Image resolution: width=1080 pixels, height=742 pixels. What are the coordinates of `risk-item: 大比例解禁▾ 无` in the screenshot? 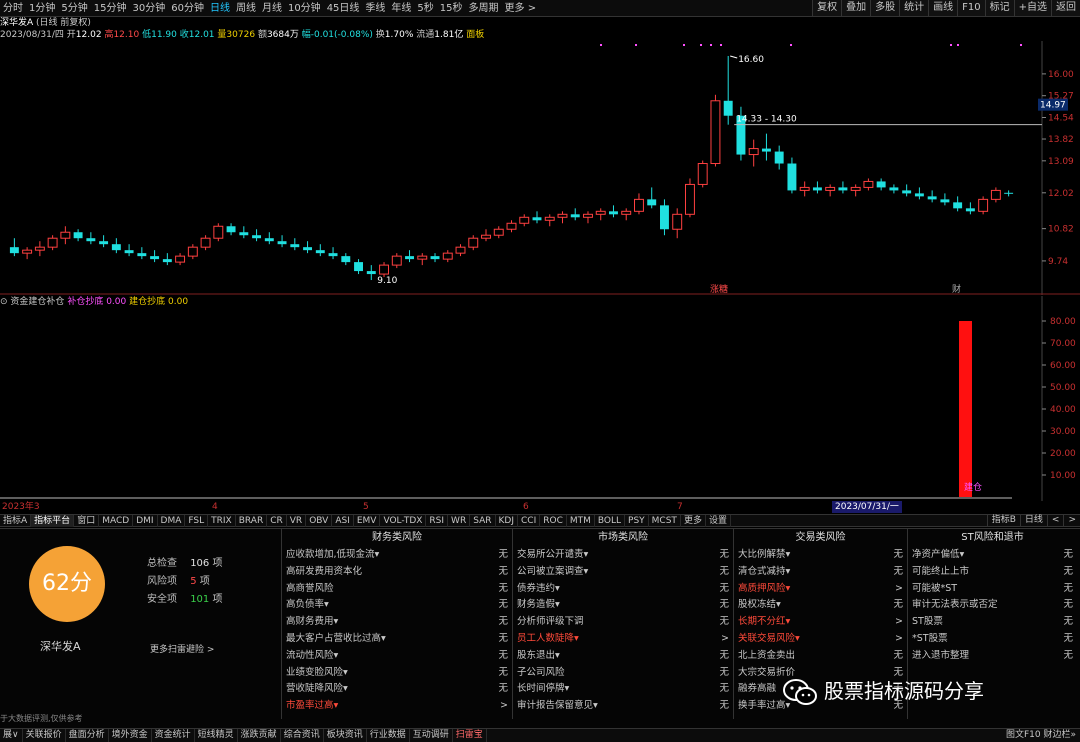 It's located at (820, 555).